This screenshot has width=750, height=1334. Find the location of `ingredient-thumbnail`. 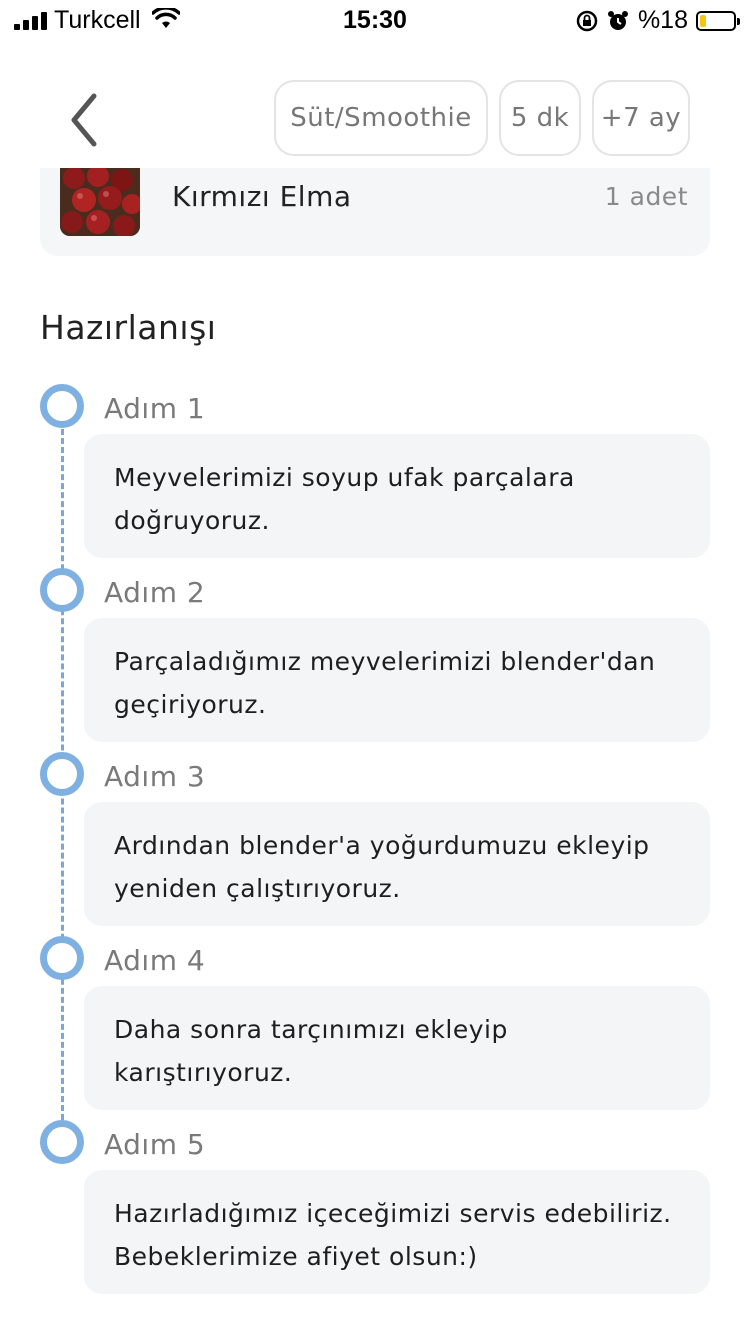

ingredient-thumbnail is located at coordinates (100, 202).